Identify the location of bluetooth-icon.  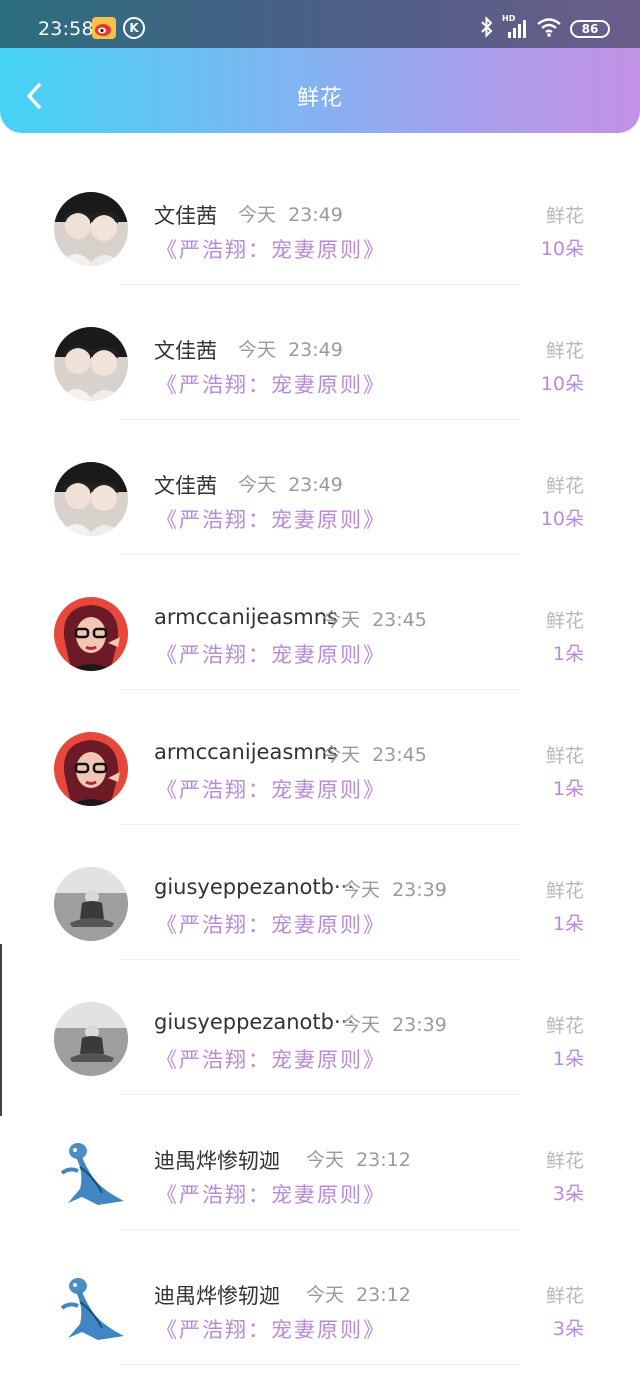
(487, 29).